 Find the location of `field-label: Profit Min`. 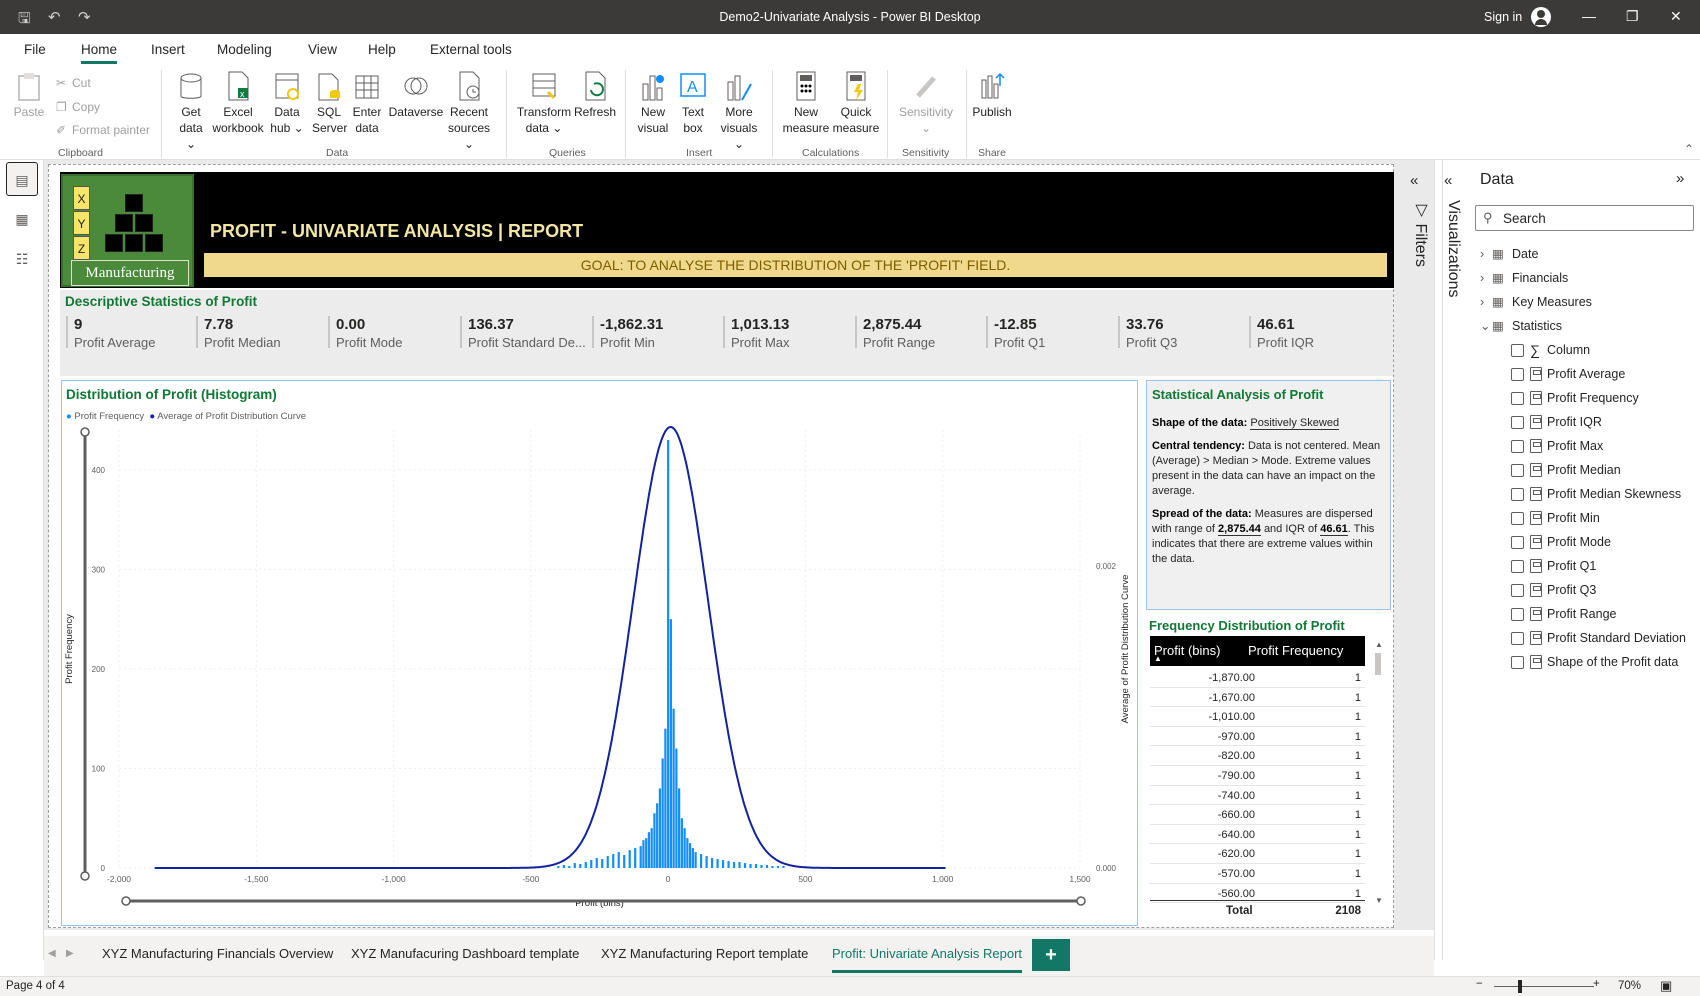

field-label: Profit Min is located at coordinates (1573, 518).